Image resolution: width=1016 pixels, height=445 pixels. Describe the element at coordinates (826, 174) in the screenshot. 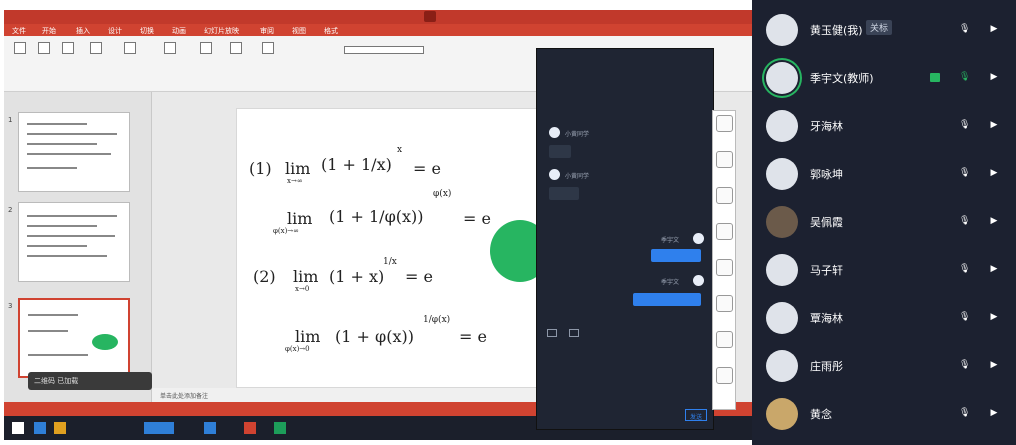

I see `participant-name: 郭咏坤` at that location.